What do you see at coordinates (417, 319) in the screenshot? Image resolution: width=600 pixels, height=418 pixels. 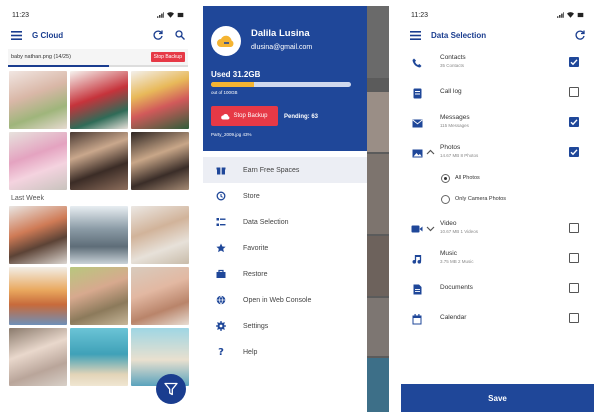 I see `calendar-icon` at bounding box center [417, 319].